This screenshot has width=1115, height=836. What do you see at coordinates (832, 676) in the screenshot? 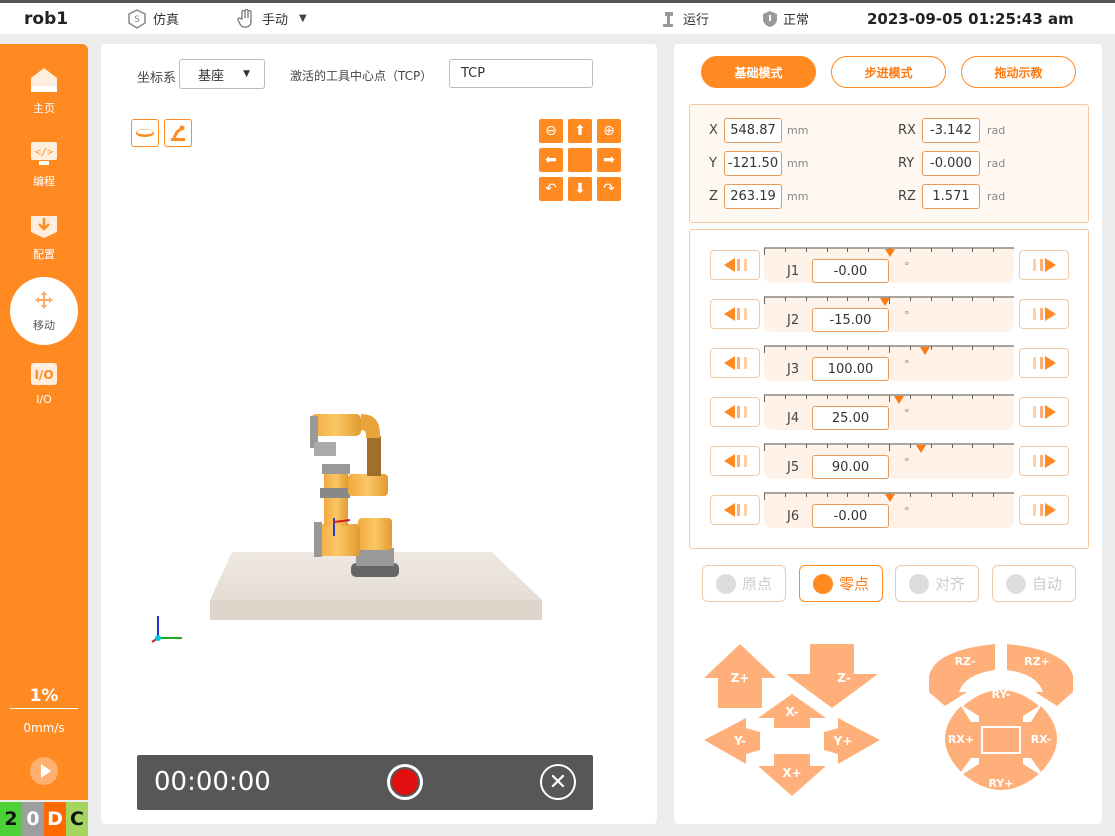
I see `jog-z-minus-button: Z-` at bounding box center [832, 676].